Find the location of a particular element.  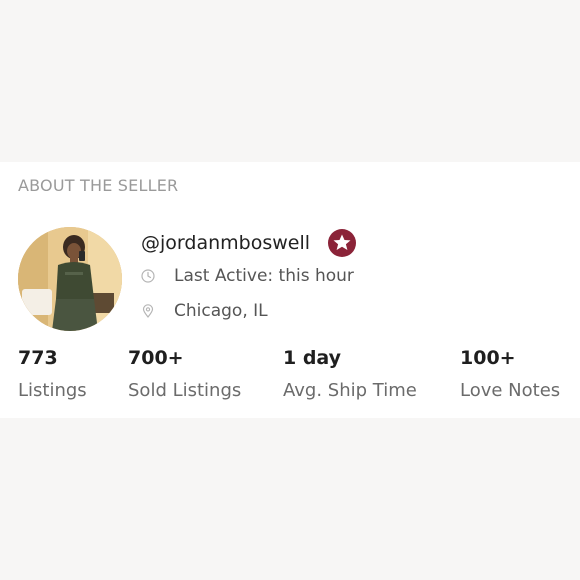

stat-value: 1 day is located at coordinates (312, 358).